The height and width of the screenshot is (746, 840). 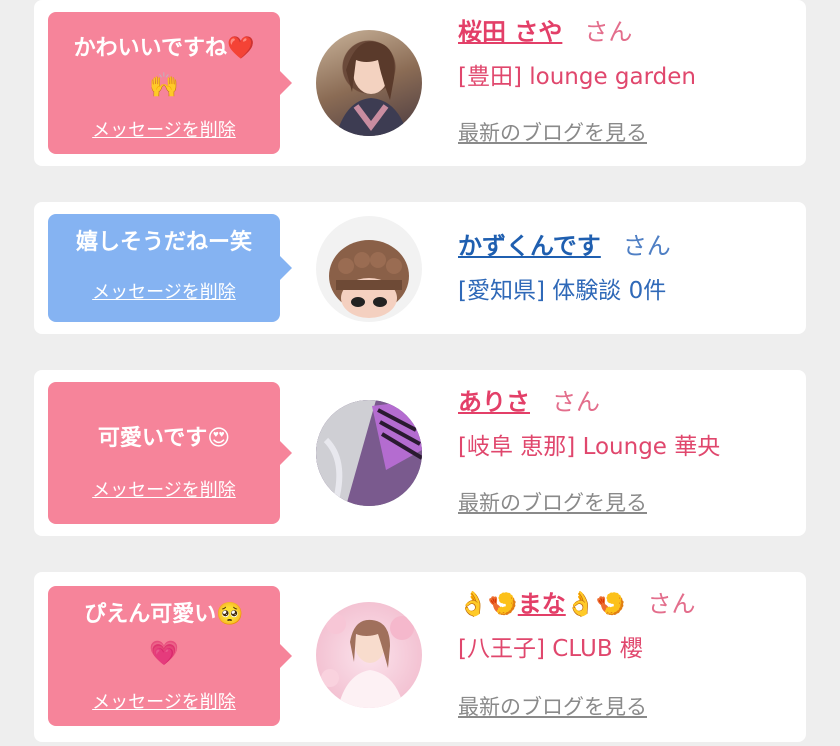 I want to click on heart-eyes-emoji-icon: 😍, so click(x=219, y=438).